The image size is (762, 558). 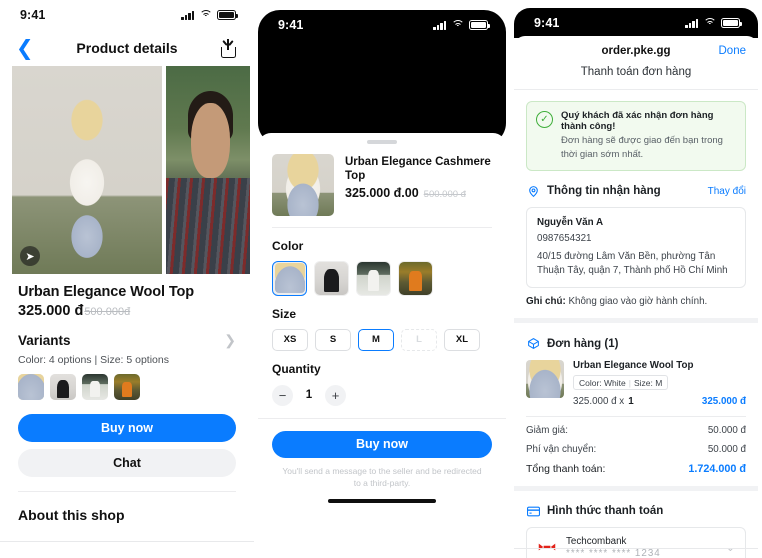 I want to click on order-section-header: Đơn hàng (1), so click(x=636, y=343).